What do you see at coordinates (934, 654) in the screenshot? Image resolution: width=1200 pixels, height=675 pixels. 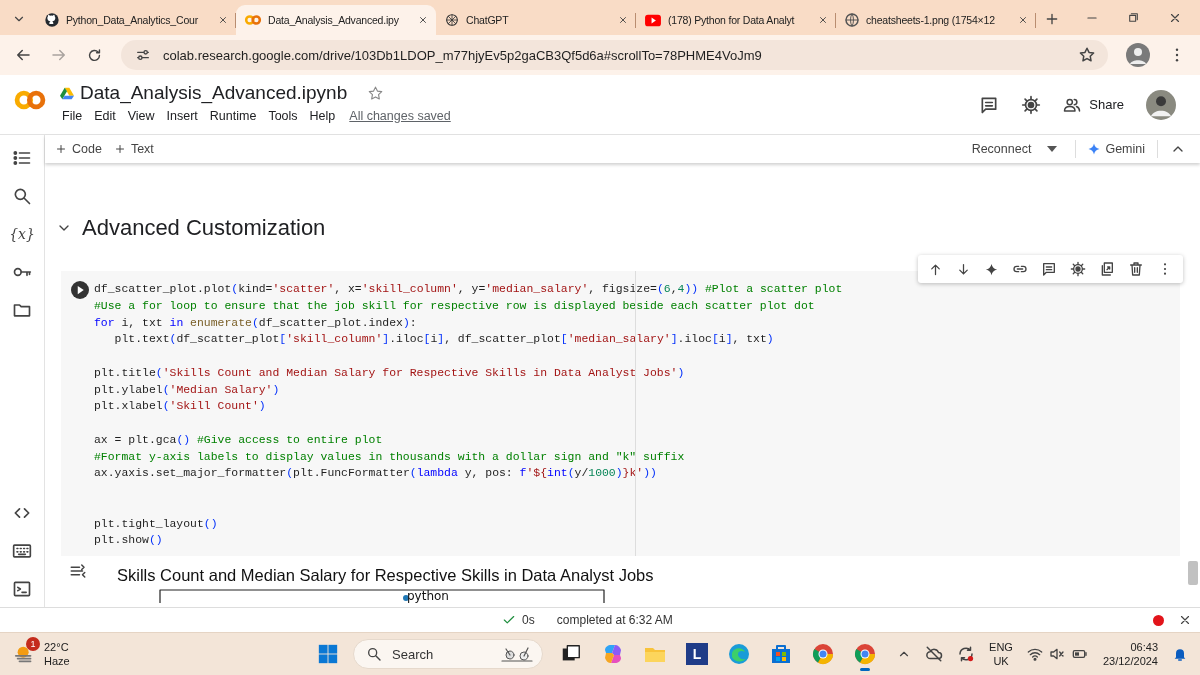 I see `cloud-off-icon` at bounding box center [934, 654].